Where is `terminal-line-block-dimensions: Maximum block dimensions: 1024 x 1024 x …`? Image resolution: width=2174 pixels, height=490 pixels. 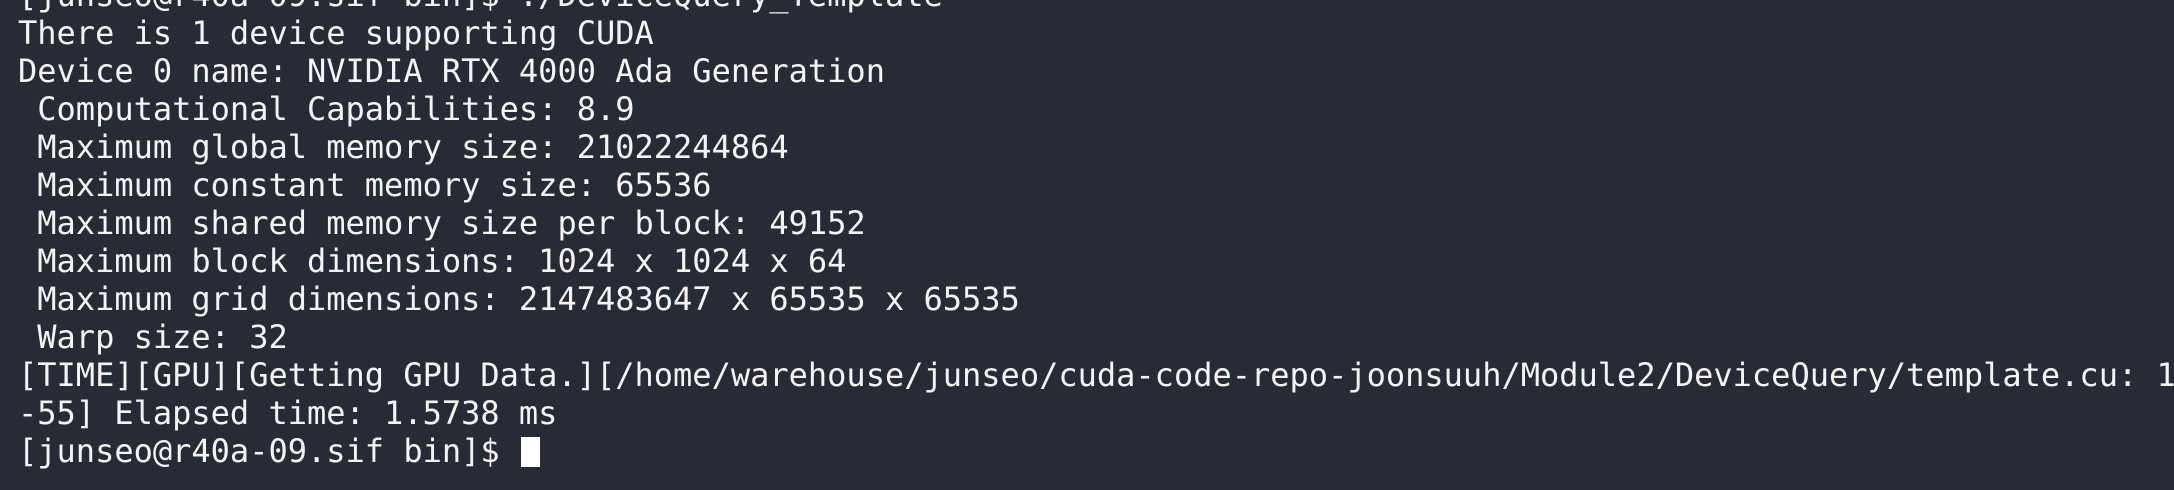
terminal-line-block-dimensions: Maximum block dimensions: 1024 x 1024 x … is located at coordinates (432, 261).